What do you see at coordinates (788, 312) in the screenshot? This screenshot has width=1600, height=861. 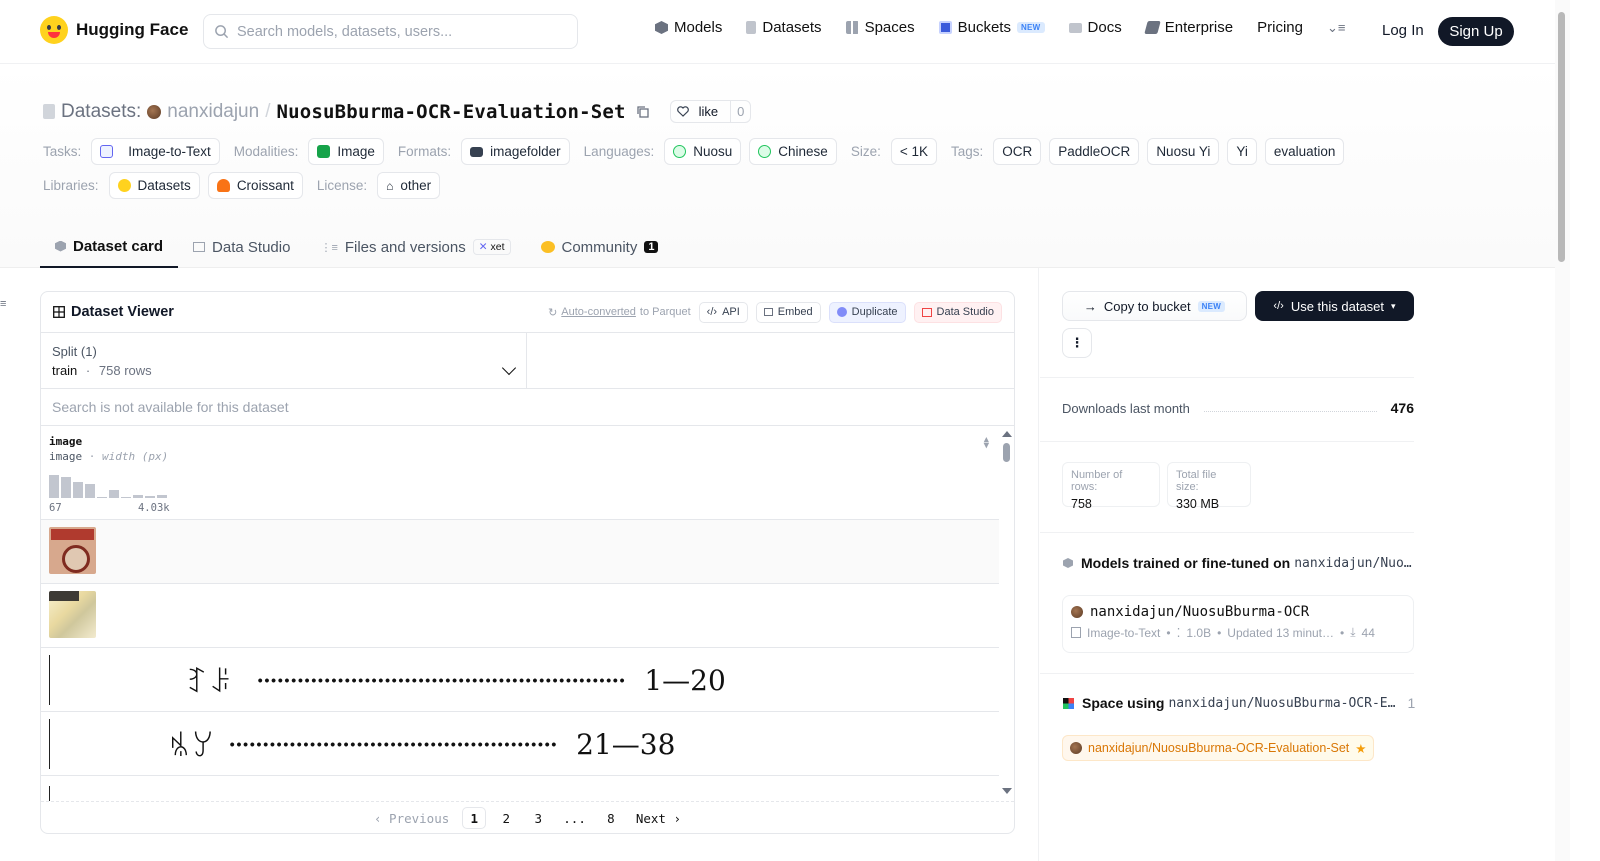 I see `embed-button: Embed` at bounding box center [788, 312].